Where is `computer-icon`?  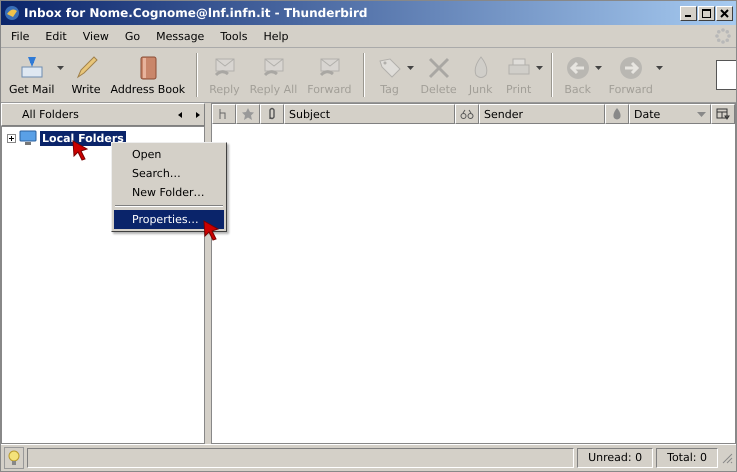
computer-icon is located at coordinates (28, 138).